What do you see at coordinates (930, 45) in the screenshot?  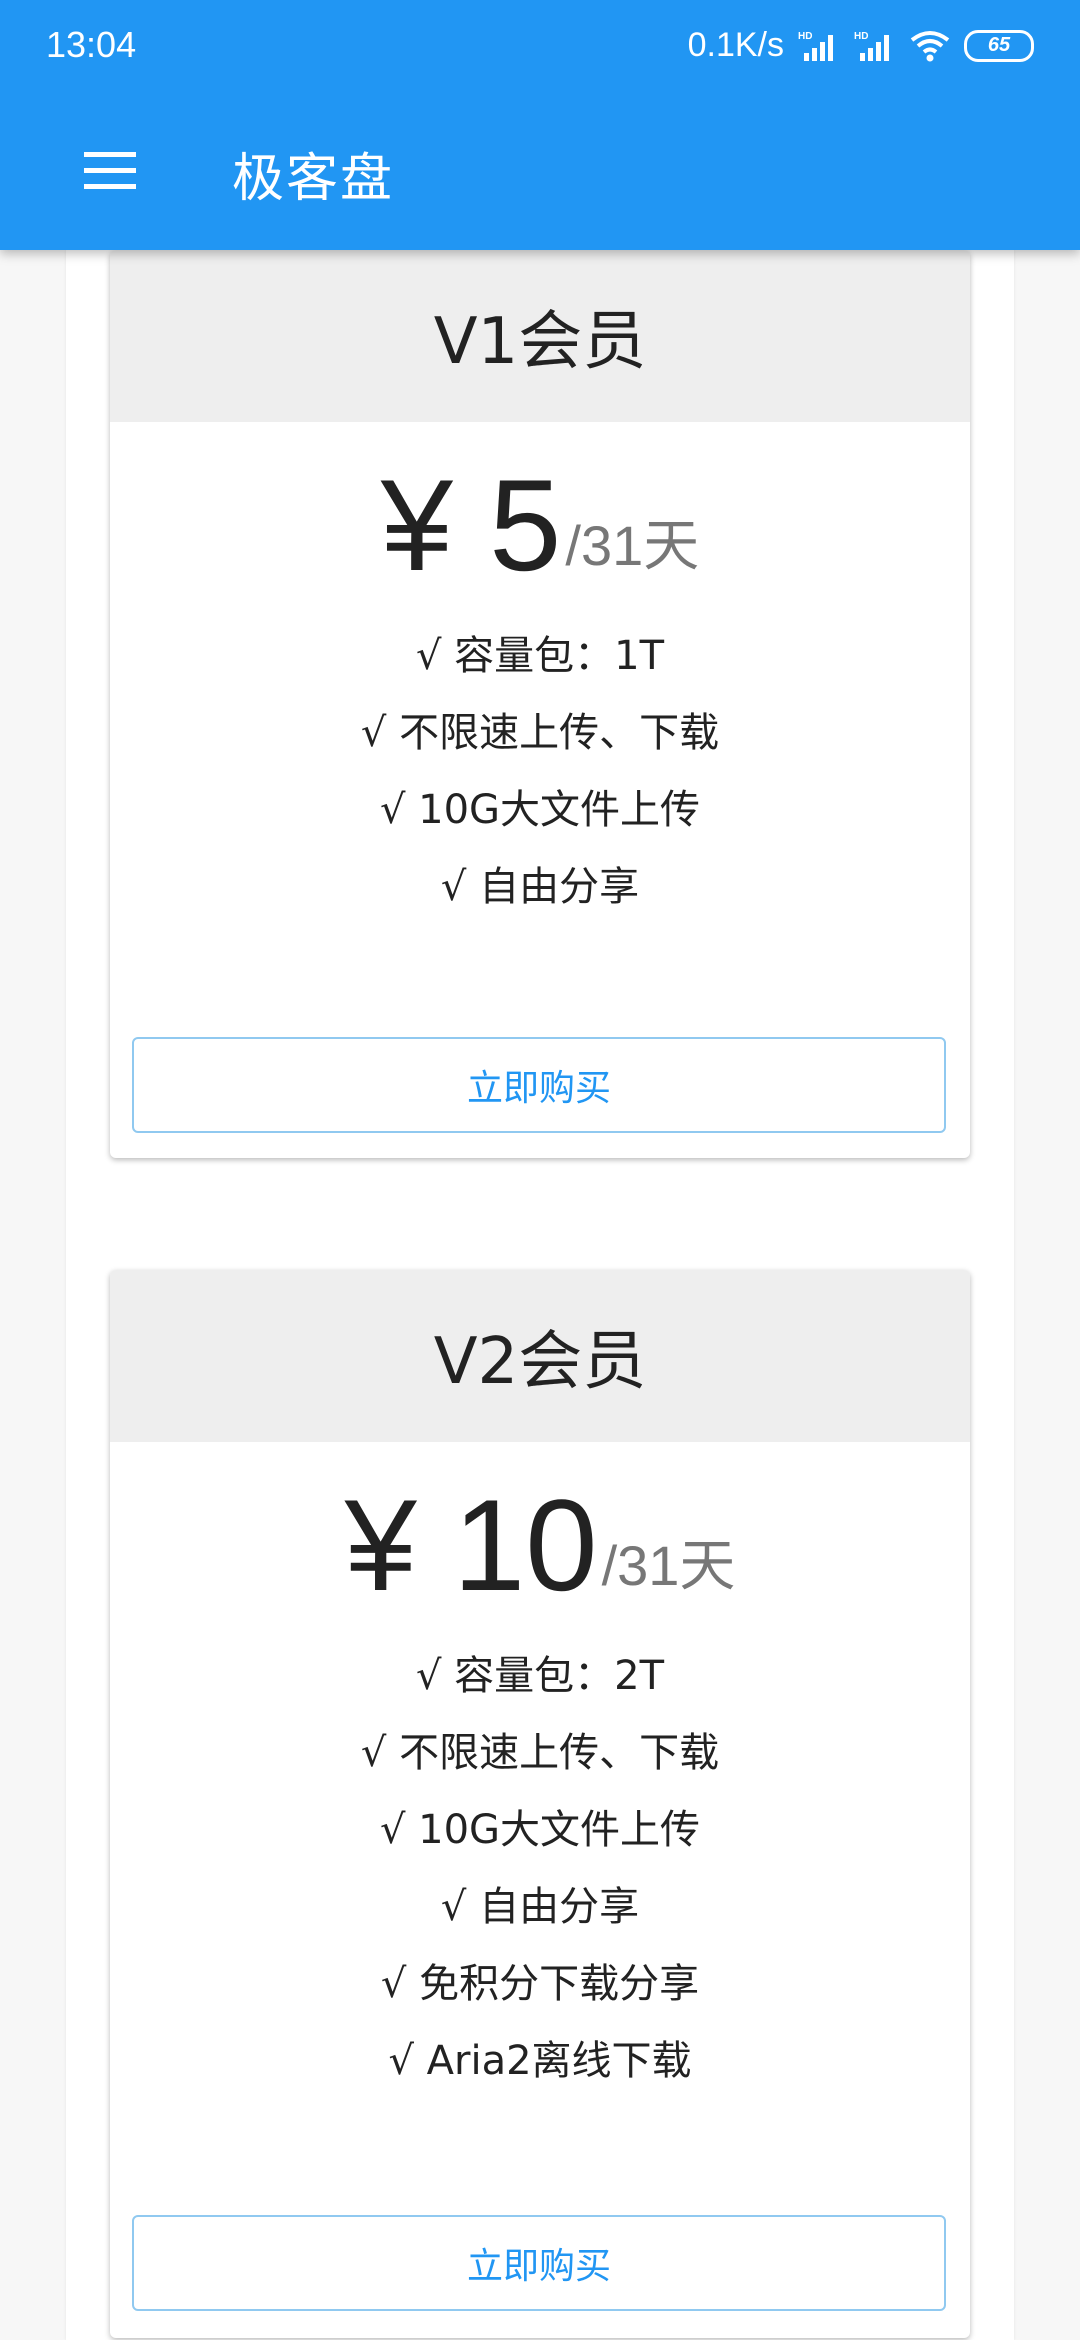 I see `wifi-icon` at bounding box center [930, 45].